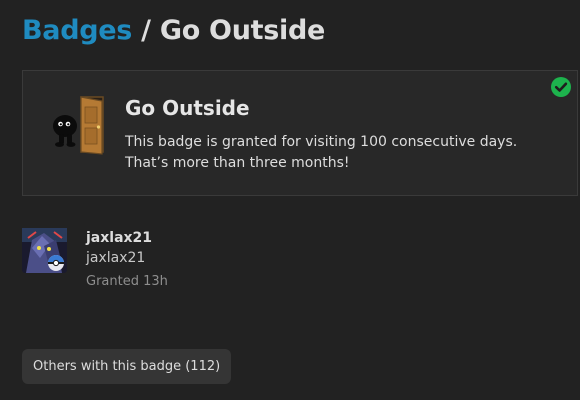 Image resolution: width=580 pixels, height=400 pixels. What do you see at coordinates (202, 263) in the screenshot?
I see `granted-user-row: jaxlax21 jaxlax21 Granted 13h` at bounding box center [202, 263].